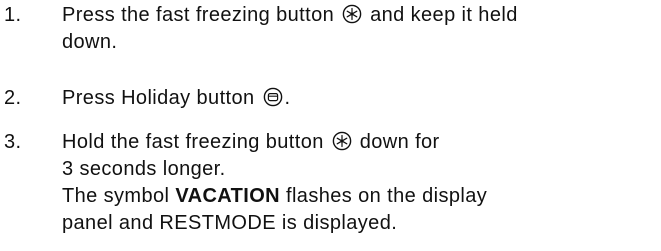  Describe the element at coordinates (387, 196) in the screenshot. I see `step-text-segment: flashes on the display` at that location.